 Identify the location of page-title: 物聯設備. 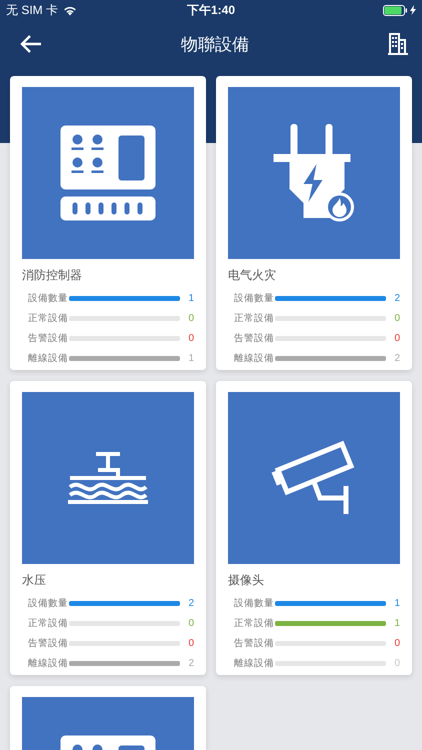
(215, 45).